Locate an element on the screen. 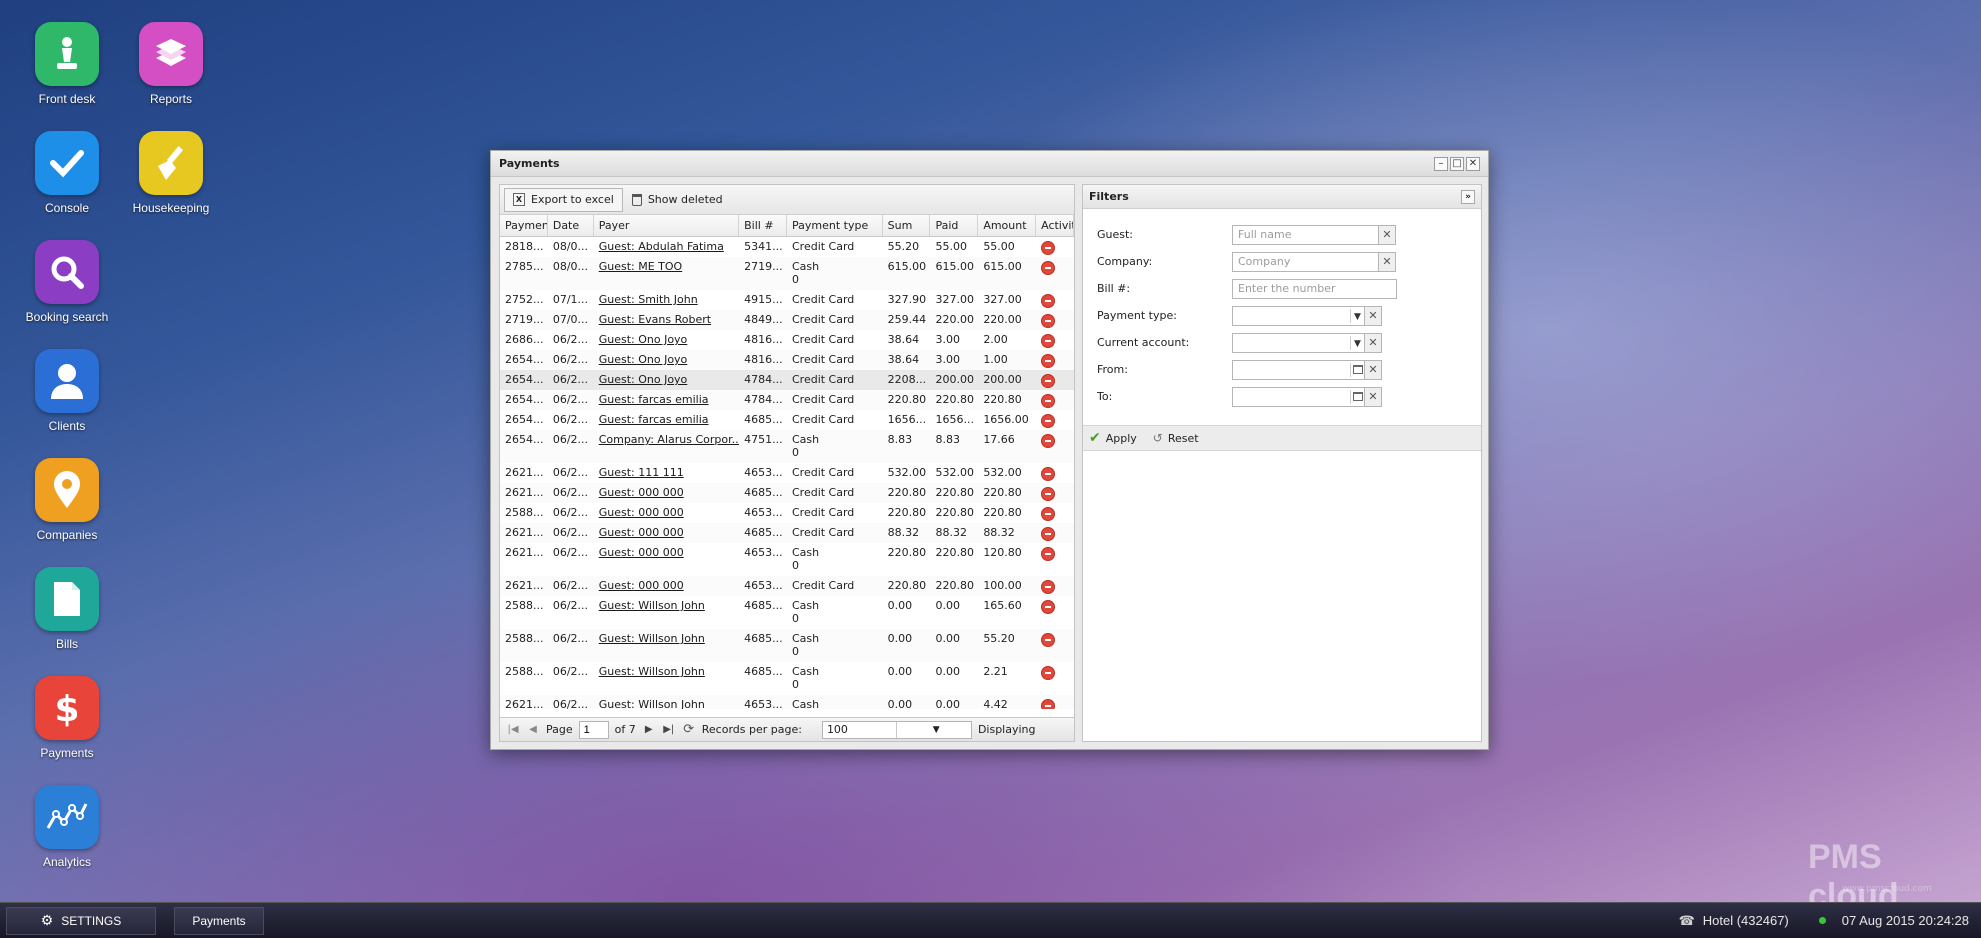 This screenshot has height=938, width=1981. payer-link: Guest: Smith John is located at coordinates (666, 300).